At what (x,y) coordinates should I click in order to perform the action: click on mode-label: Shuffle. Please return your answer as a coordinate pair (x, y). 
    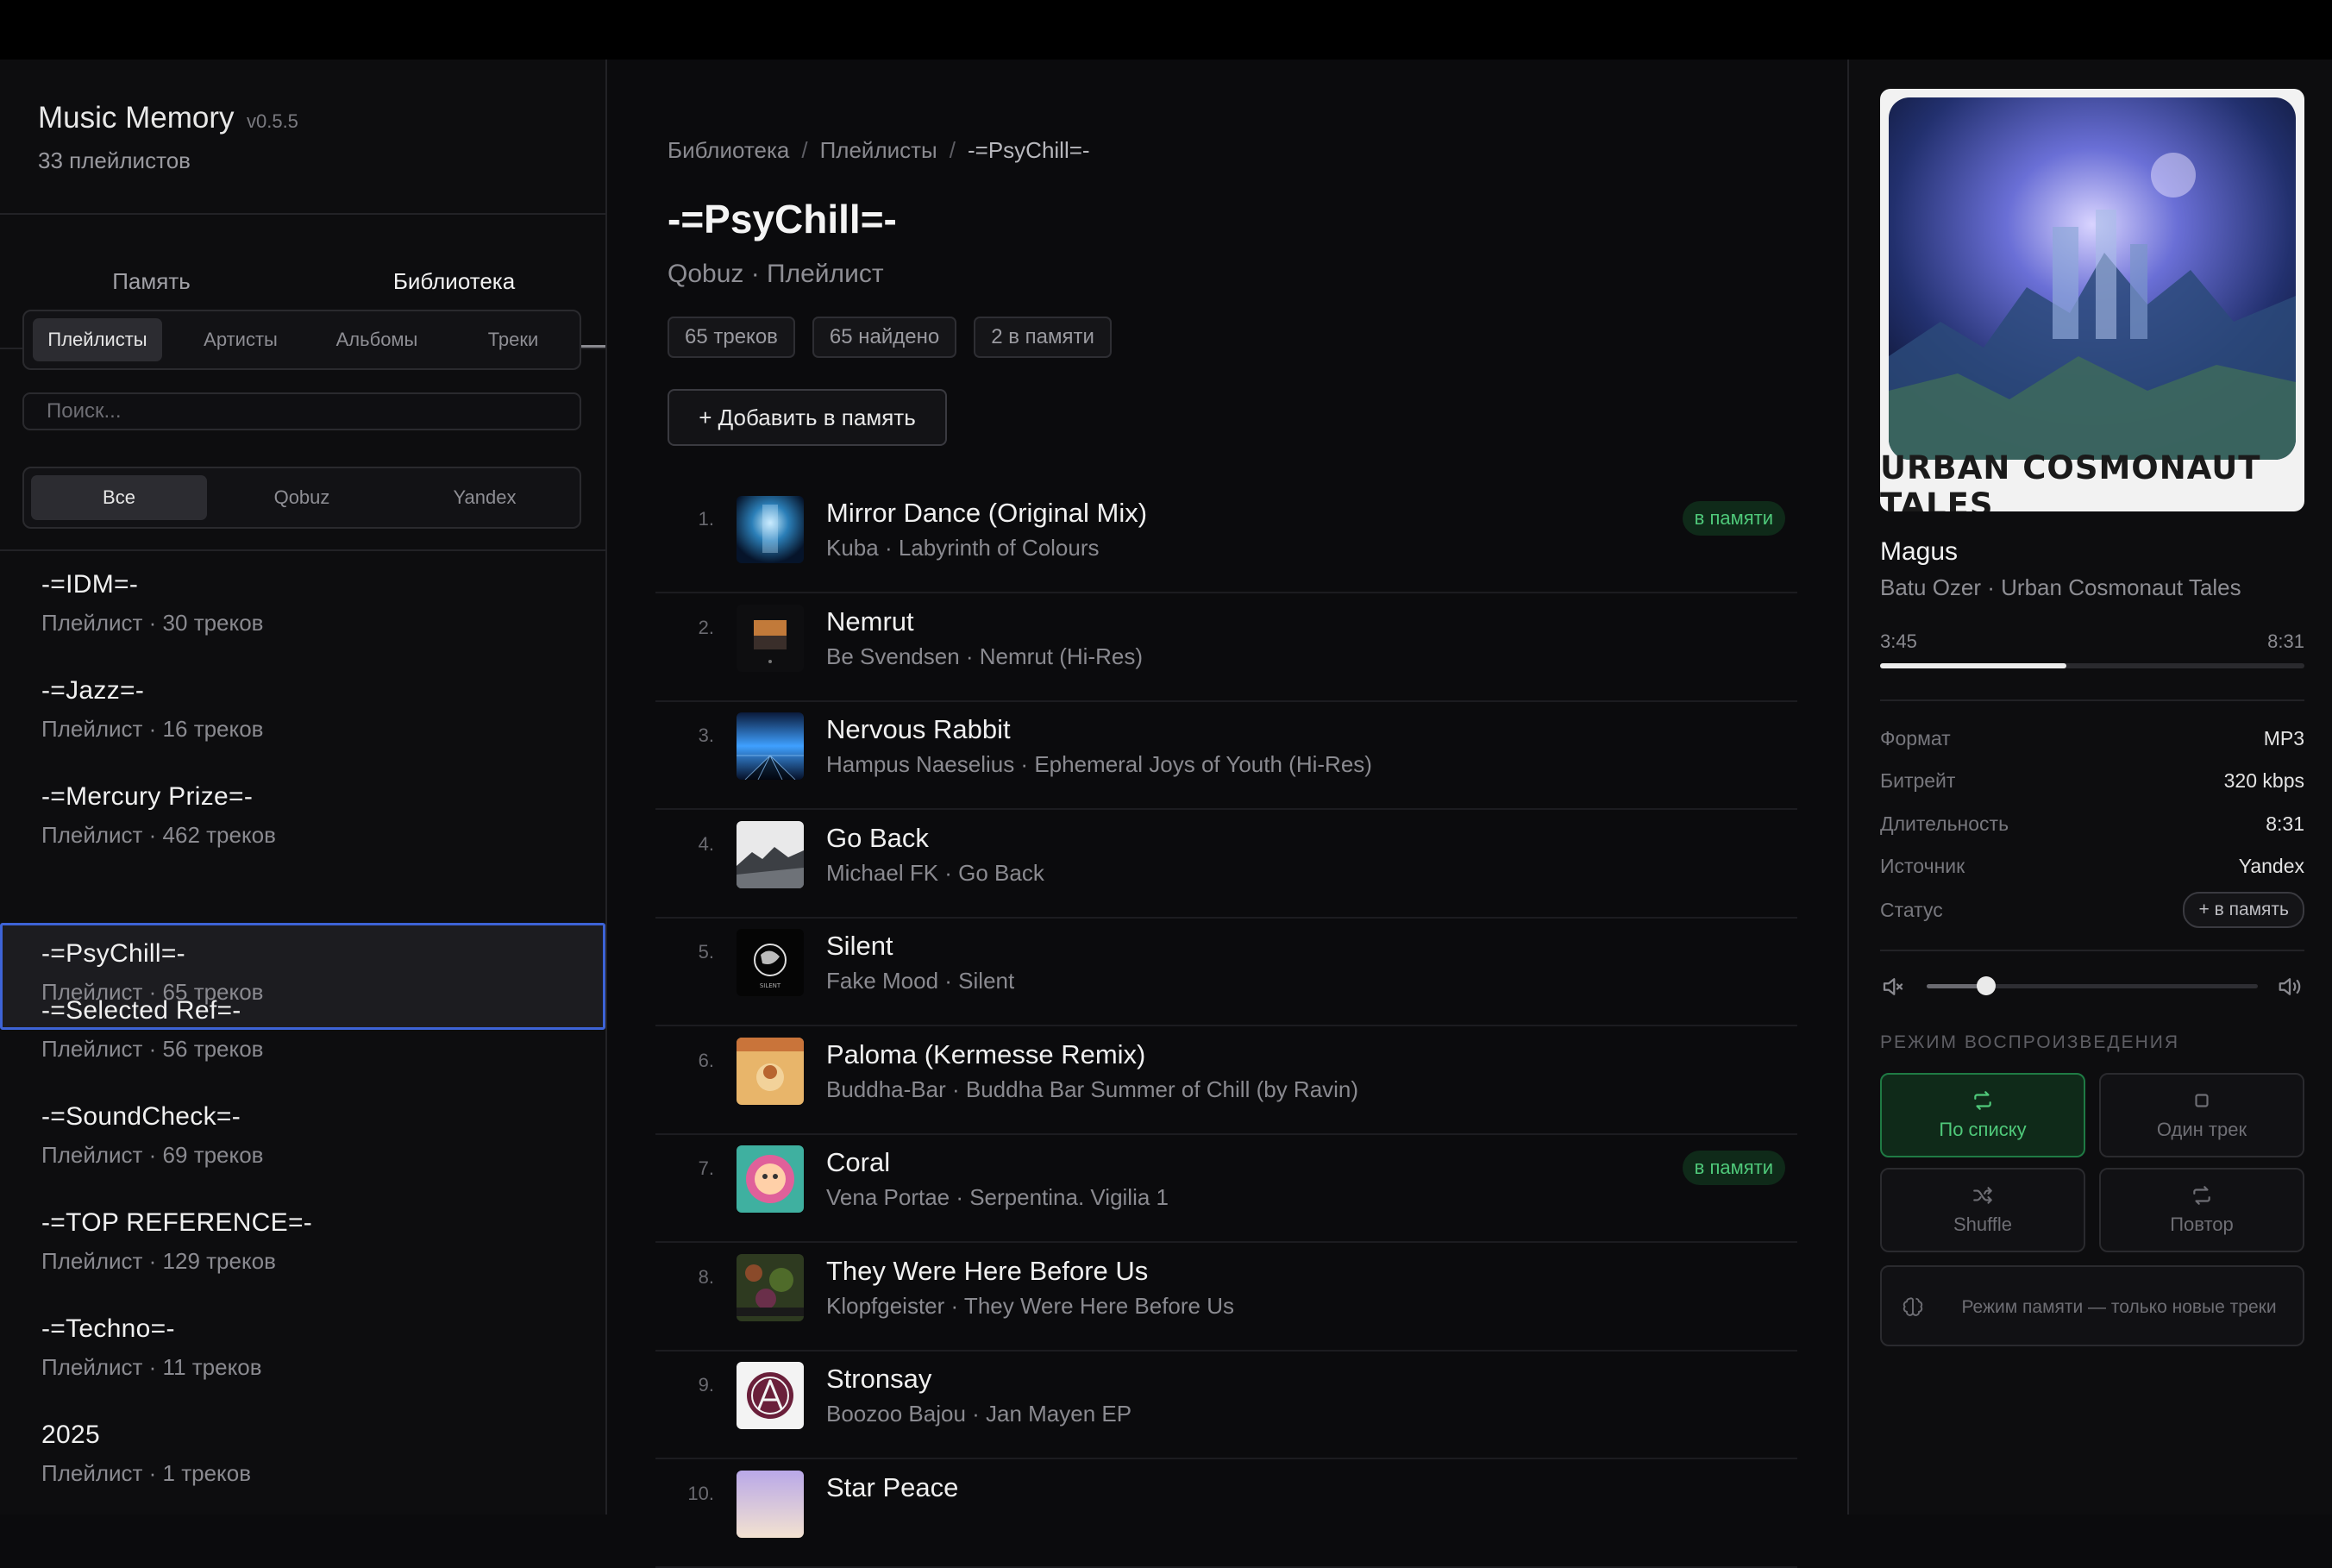
    Looking at the image, I should click on (1983, 1224).